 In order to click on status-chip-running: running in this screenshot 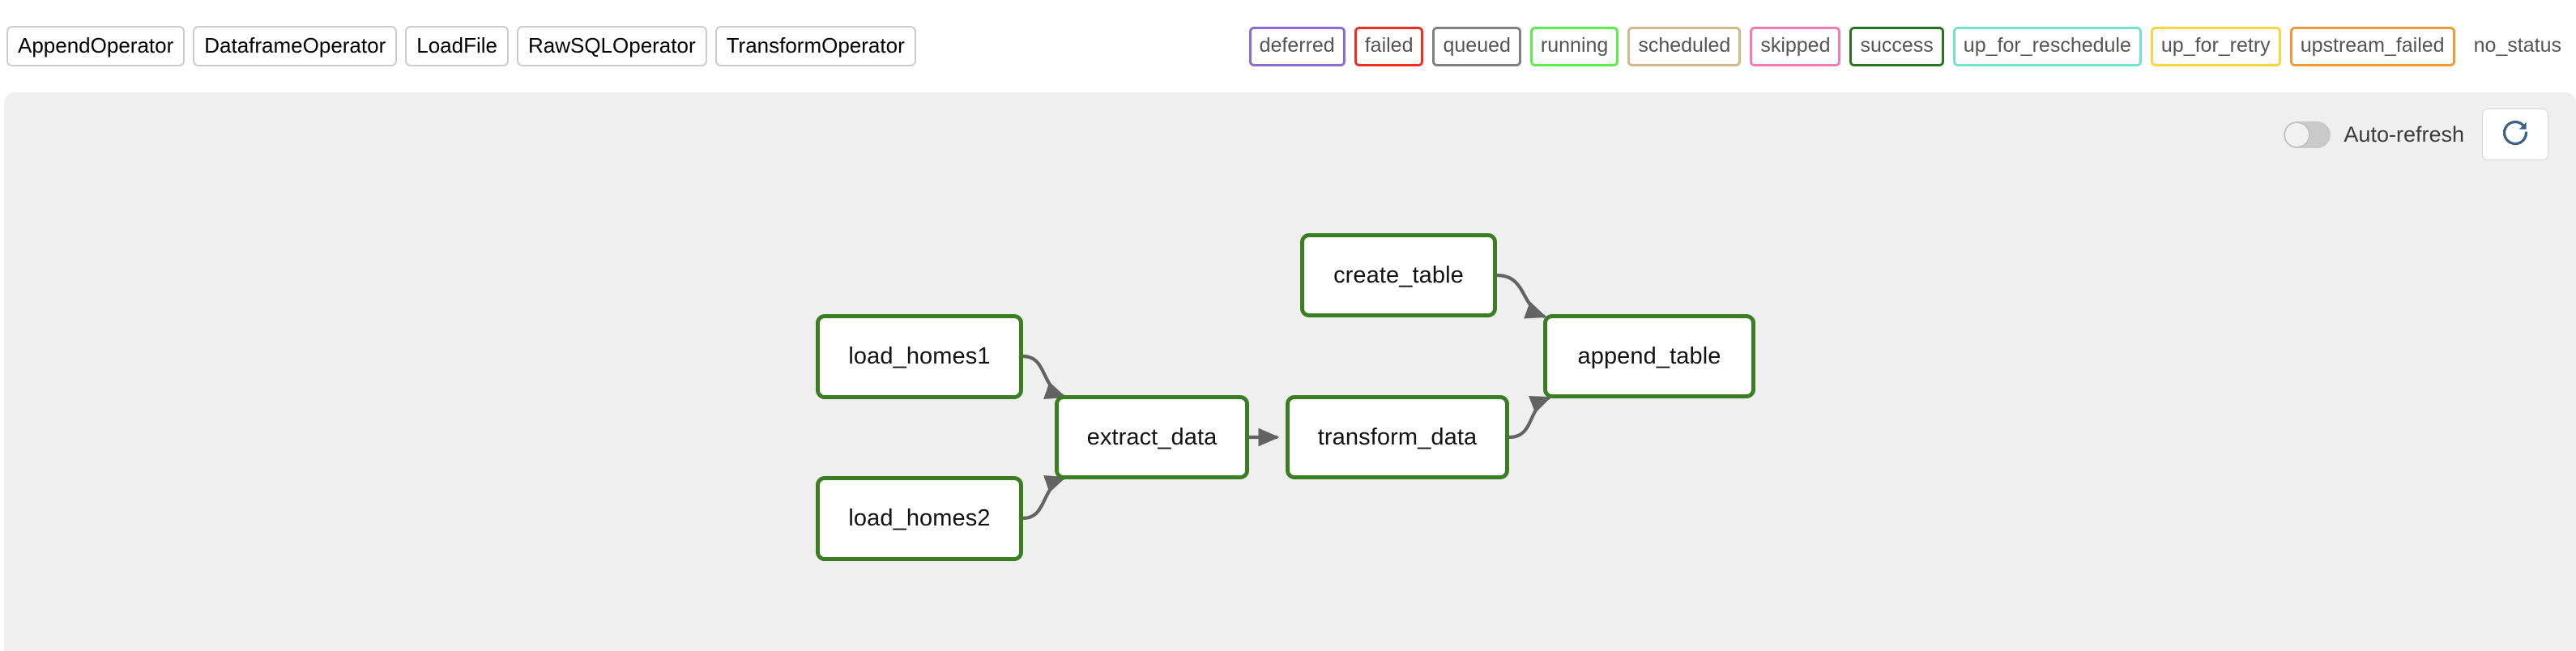, I will do `click(1574, 46)`.